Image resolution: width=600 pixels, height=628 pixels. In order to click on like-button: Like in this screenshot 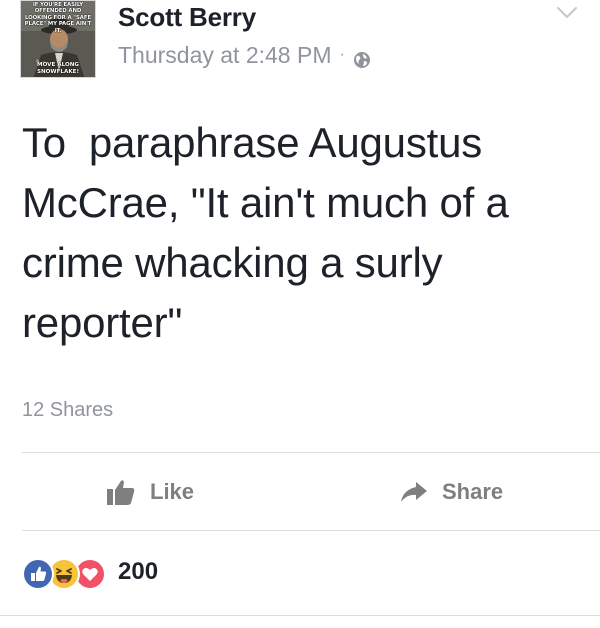, I will do `click(150, 491)`.